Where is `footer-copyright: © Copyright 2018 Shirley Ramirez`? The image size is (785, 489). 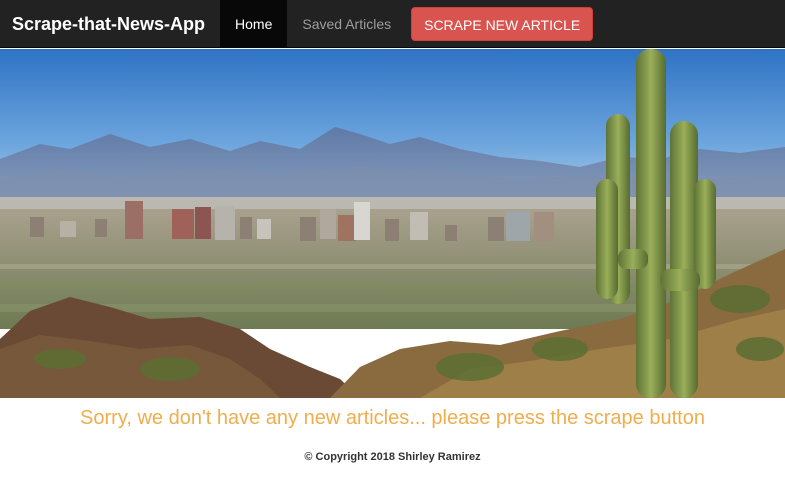
footer-copyright: © Copyright 2018 Shirley Ramirez is located at coordinates (392, 457).